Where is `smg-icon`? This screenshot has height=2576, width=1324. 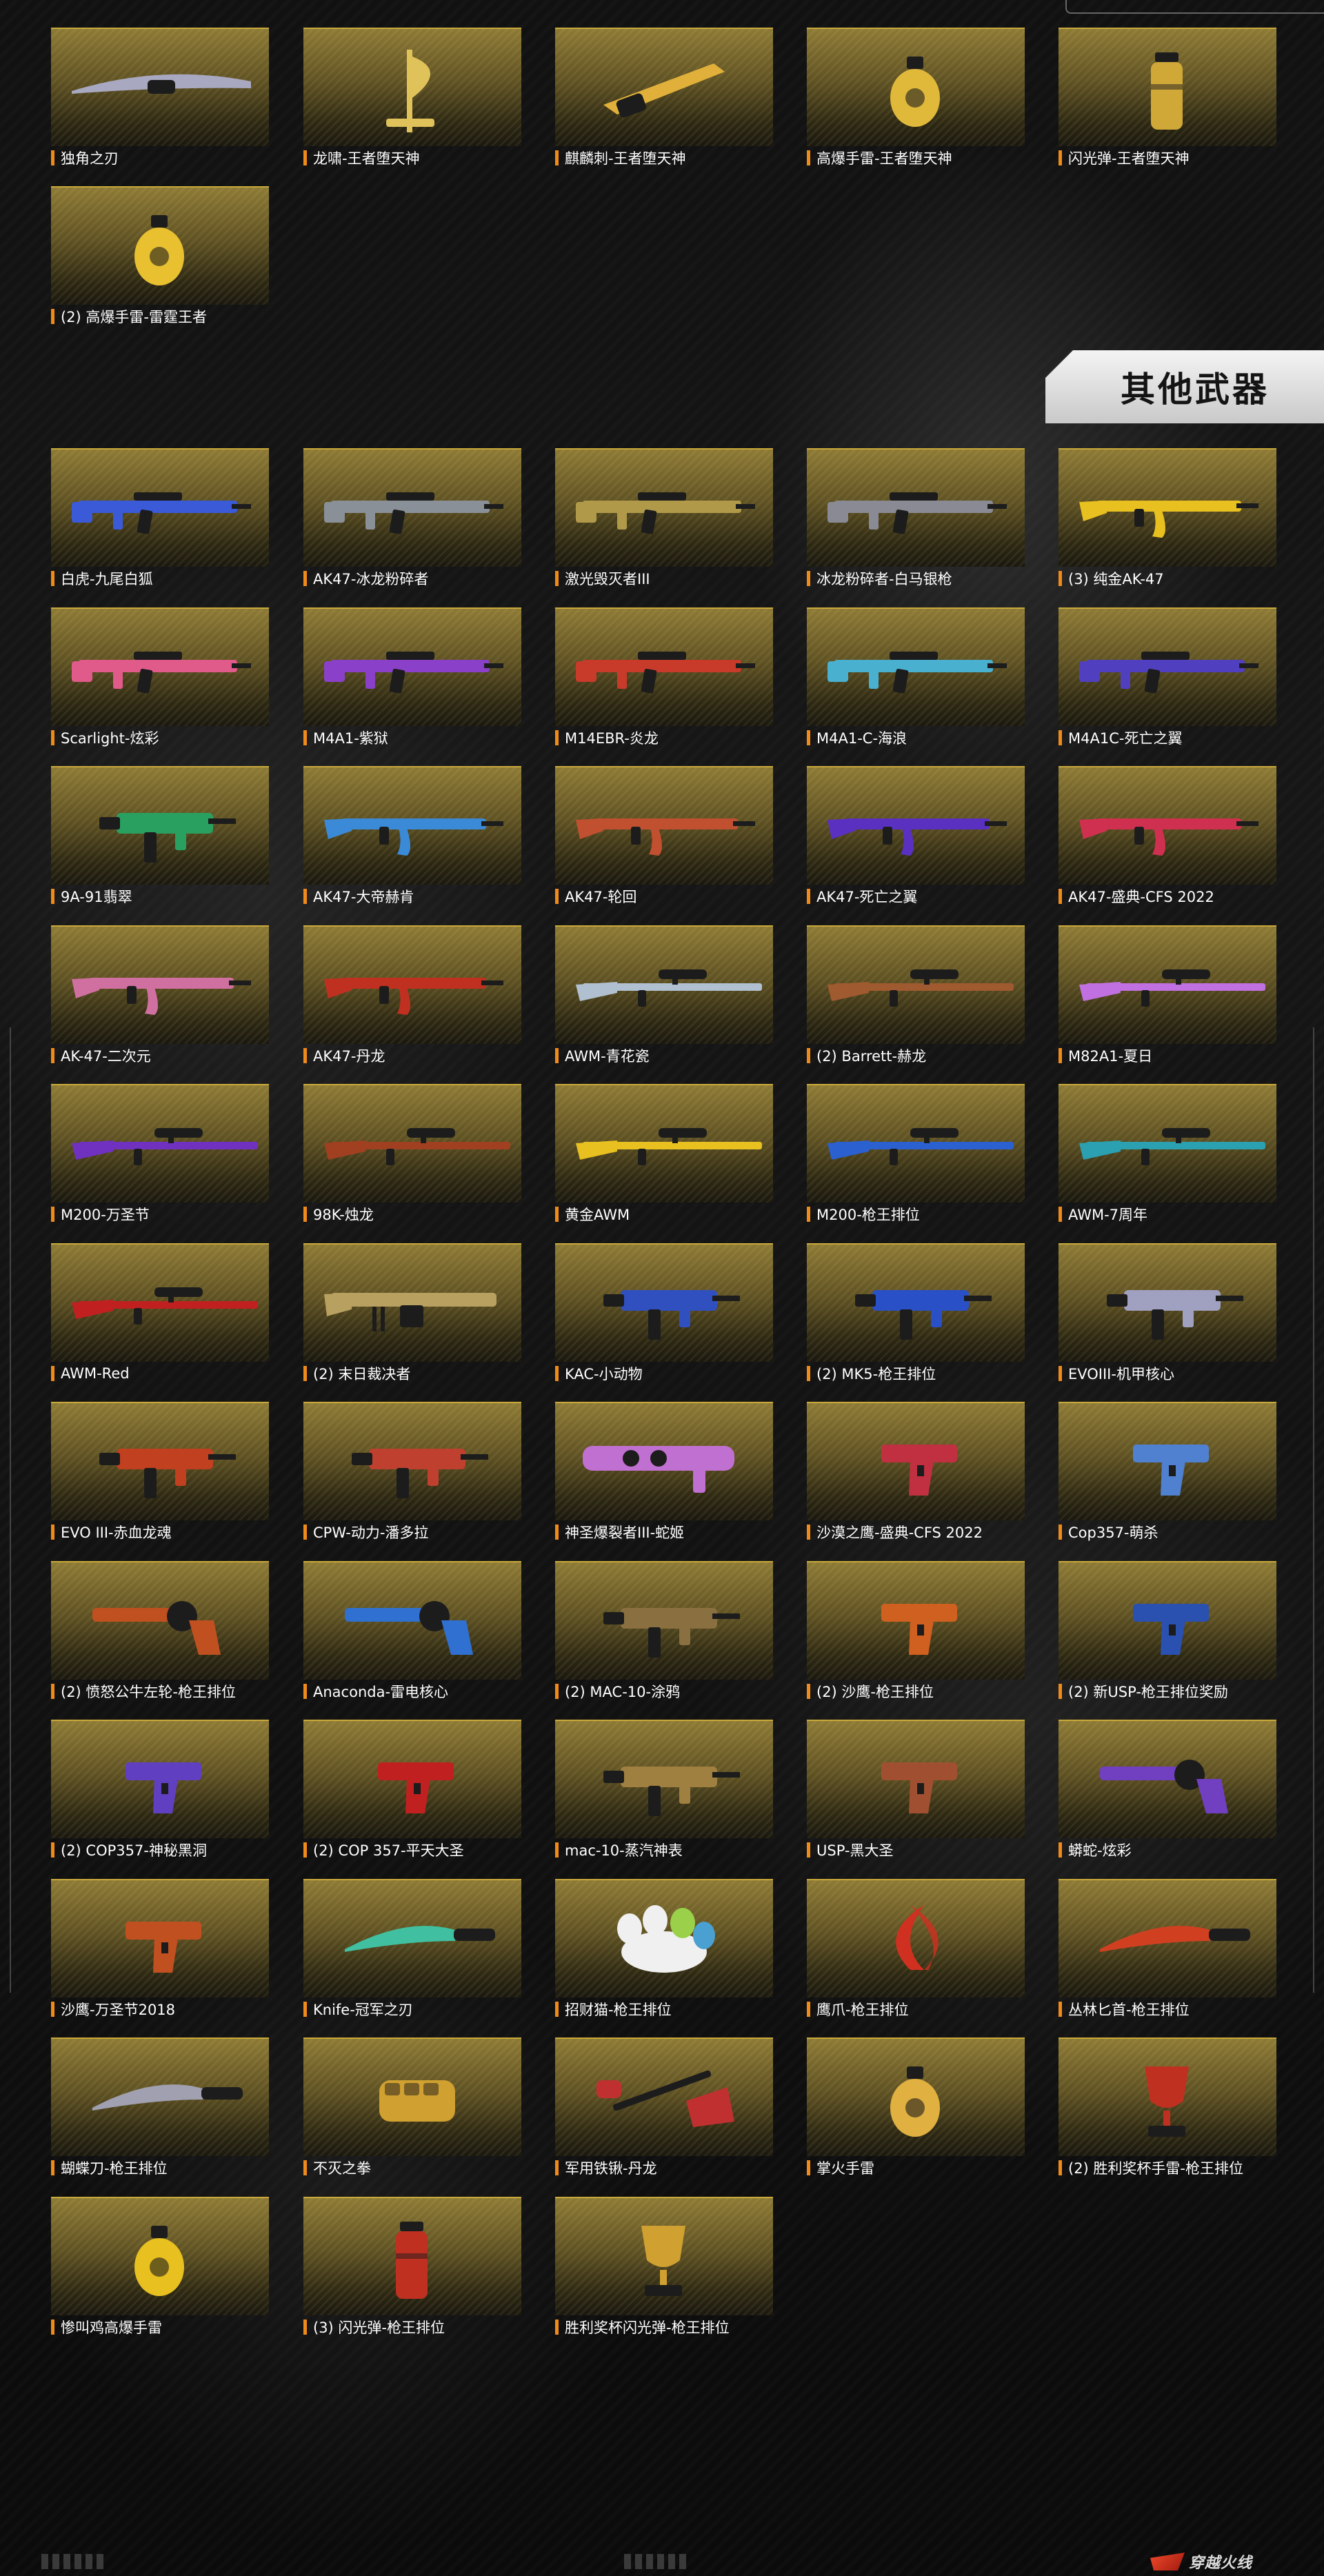 smg-icon is located at coordinates (167, 1473).